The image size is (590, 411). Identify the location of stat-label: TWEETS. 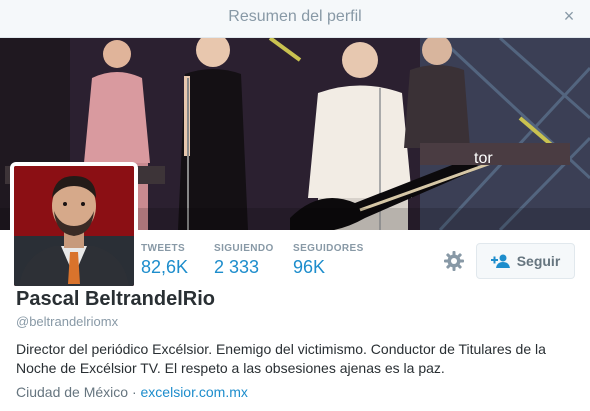
(163, 248).